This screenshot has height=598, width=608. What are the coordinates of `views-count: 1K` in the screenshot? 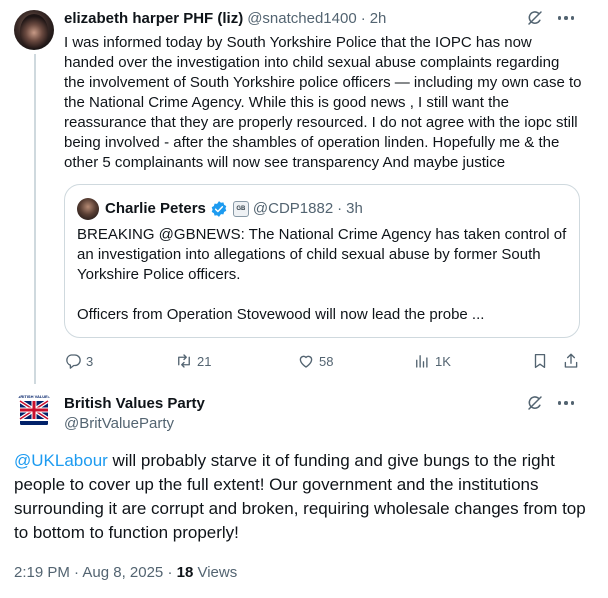 It's located at (443, 361).